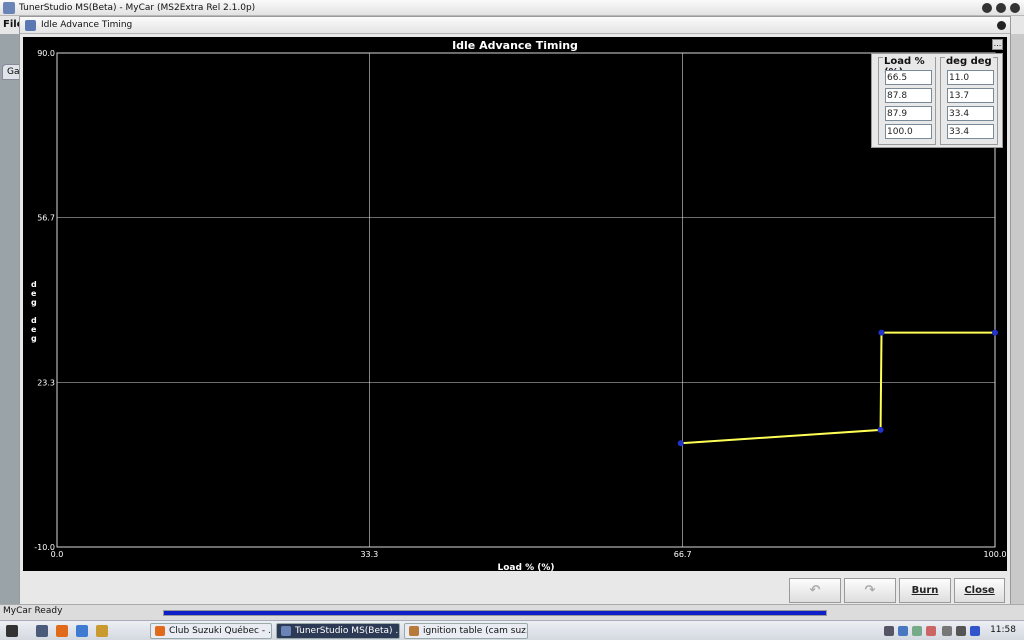  I want to click on undo-icon: ↶, so click(815, 590).